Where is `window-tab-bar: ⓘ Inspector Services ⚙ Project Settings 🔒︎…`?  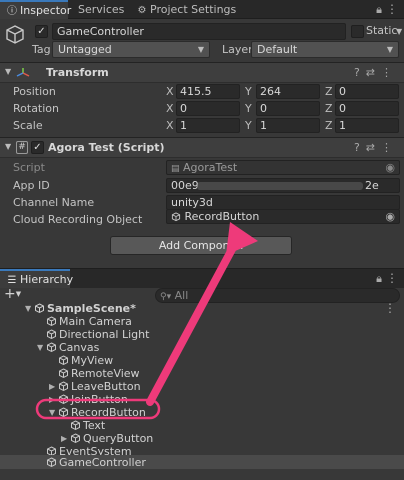
window-tab-bar: ⓘ Inspector Services ⚙ Project Settings 🔒︎… is located at coordinates (202, 9).